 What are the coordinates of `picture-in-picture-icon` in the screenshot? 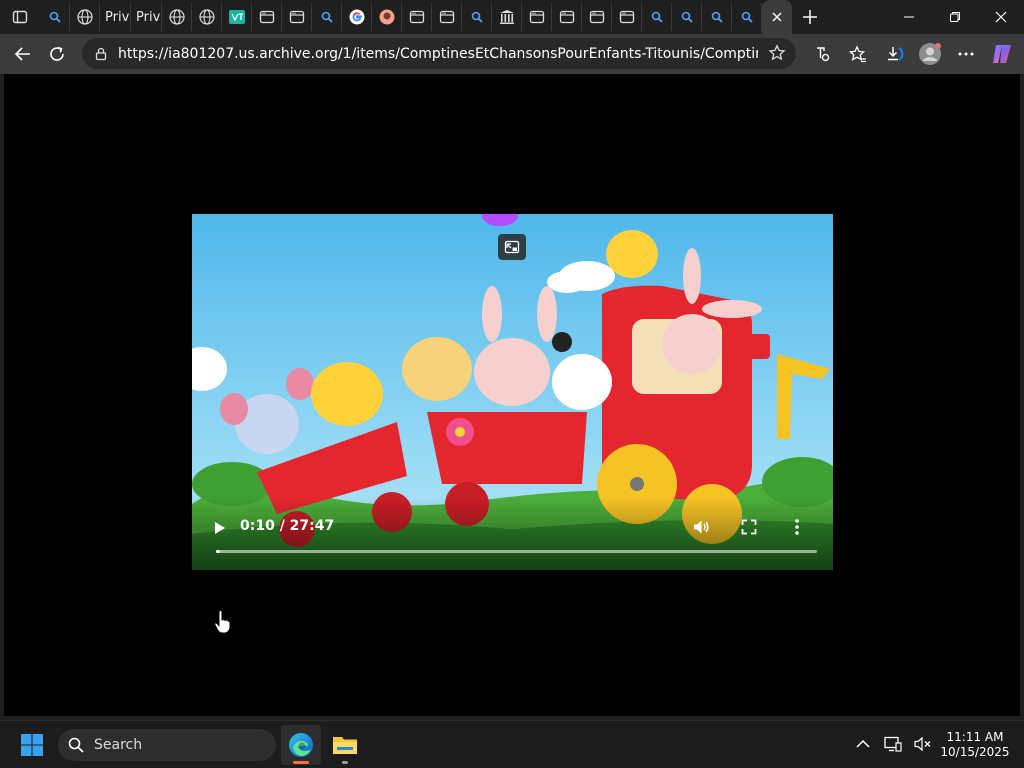 It's located at (512, 247).